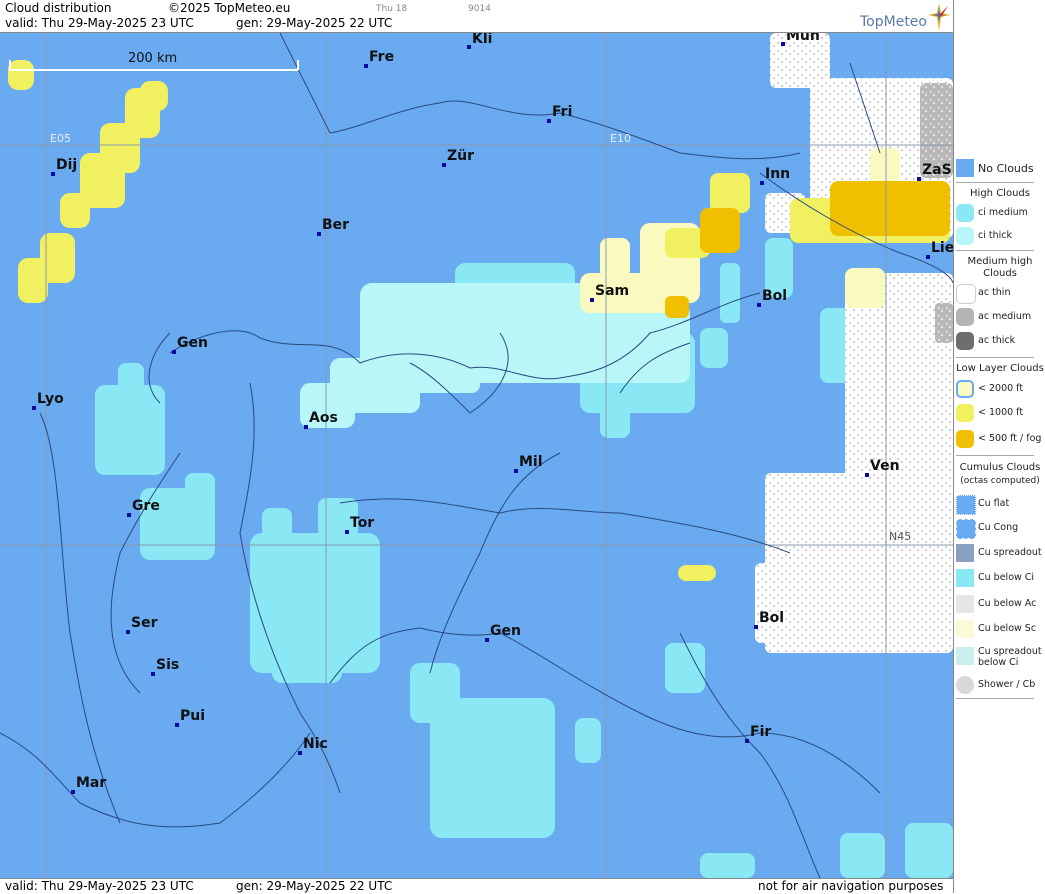  What do you see at coordinates (167, 665) in the screenshot?
I see `city-label: Sis` at bounding box center [167, 665].